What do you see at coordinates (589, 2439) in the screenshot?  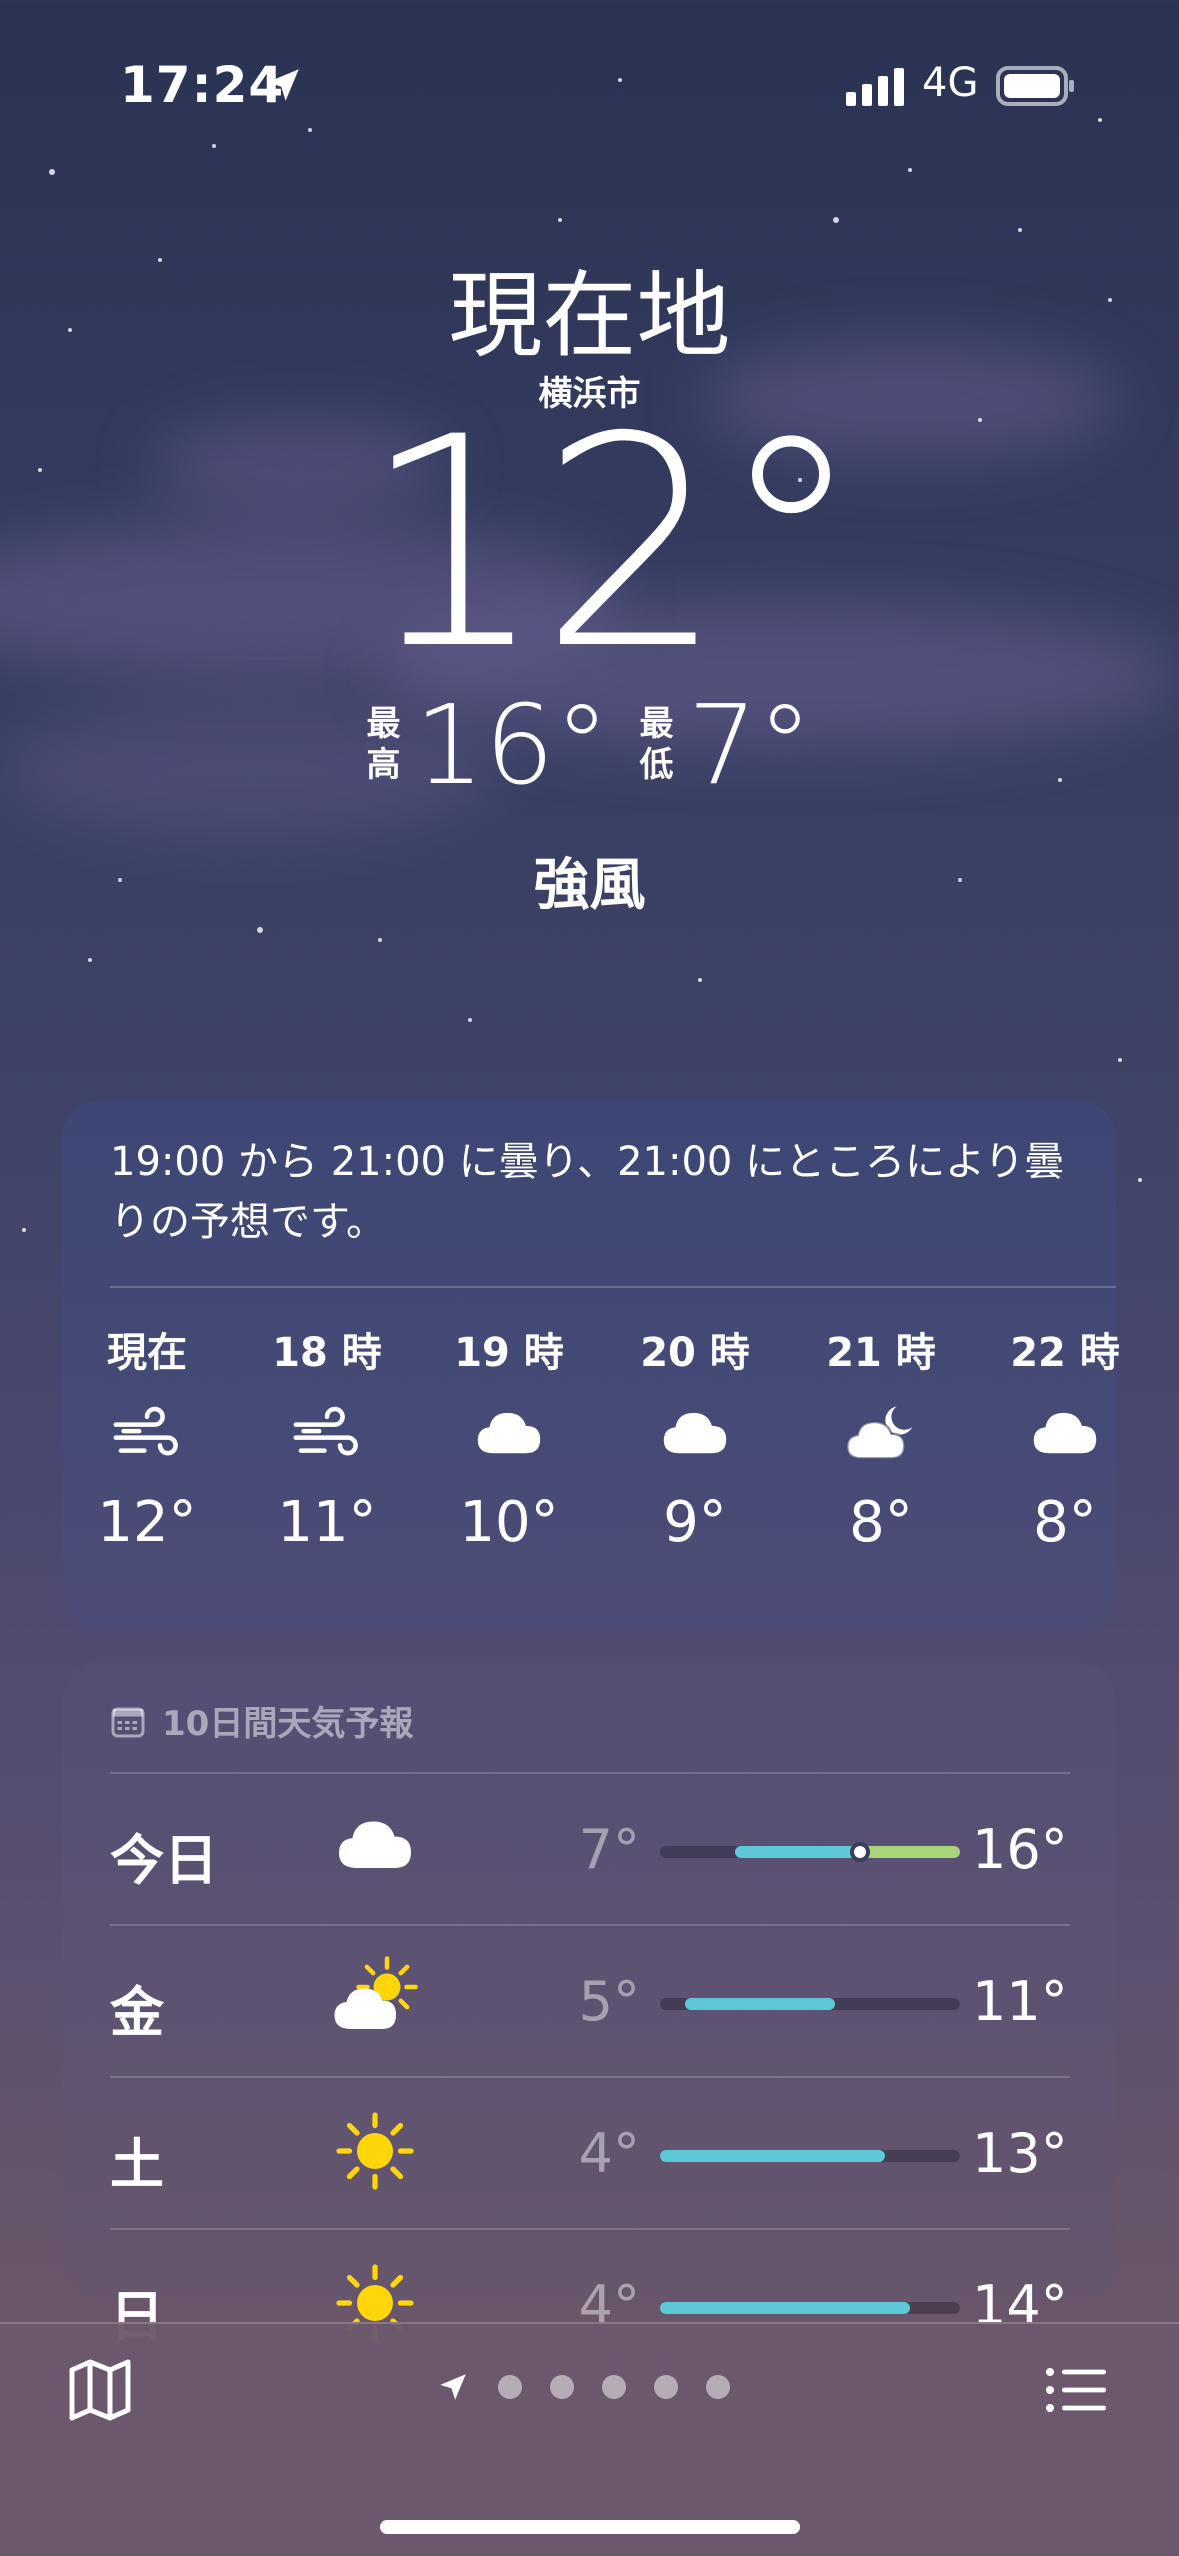 I see `bottom-toolbar` at bounding box center [589, 2439].